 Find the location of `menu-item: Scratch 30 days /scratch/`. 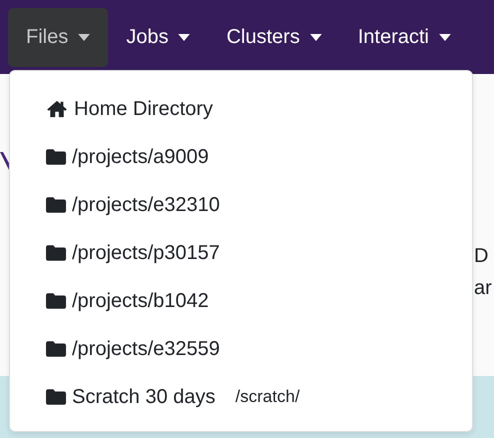

menu-item: Scratch 30 days /scratch/ is located at coordinates (241, 397).